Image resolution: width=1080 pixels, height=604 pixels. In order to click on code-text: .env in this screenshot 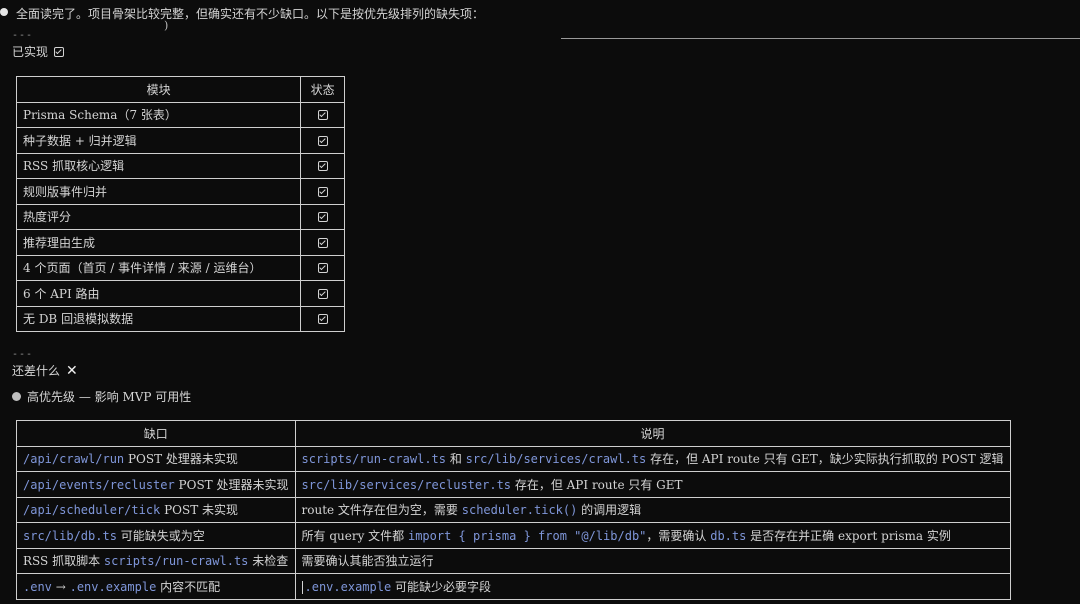, I will do `click(37, 586)`.